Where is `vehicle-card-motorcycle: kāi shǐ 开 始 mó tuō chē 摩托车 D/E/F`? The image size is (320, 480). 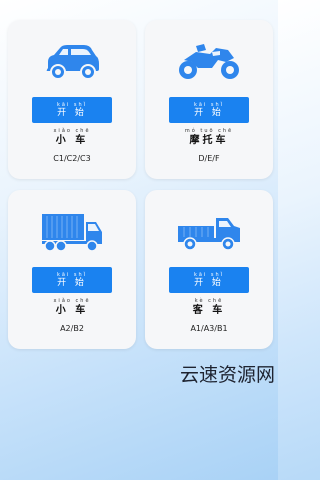
vehicle-card-motorcycle: kāi shǐ 开 始 mó tuō chē 摩托车 D/E/F is located at coordinates (209, 99).